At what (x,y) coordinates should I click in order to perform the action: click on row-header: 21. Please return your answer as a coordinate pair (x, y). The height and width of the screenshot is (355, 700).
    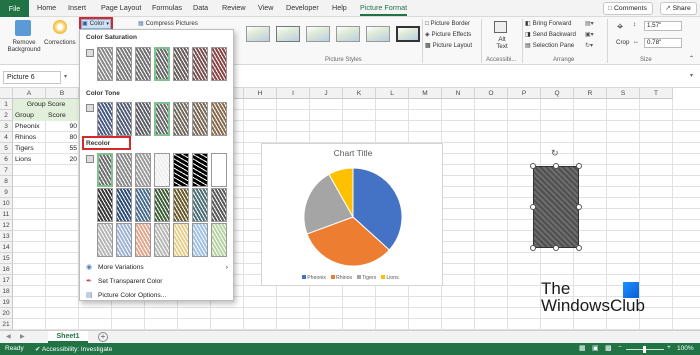
    Looking at the image, I should click on (6, 324).